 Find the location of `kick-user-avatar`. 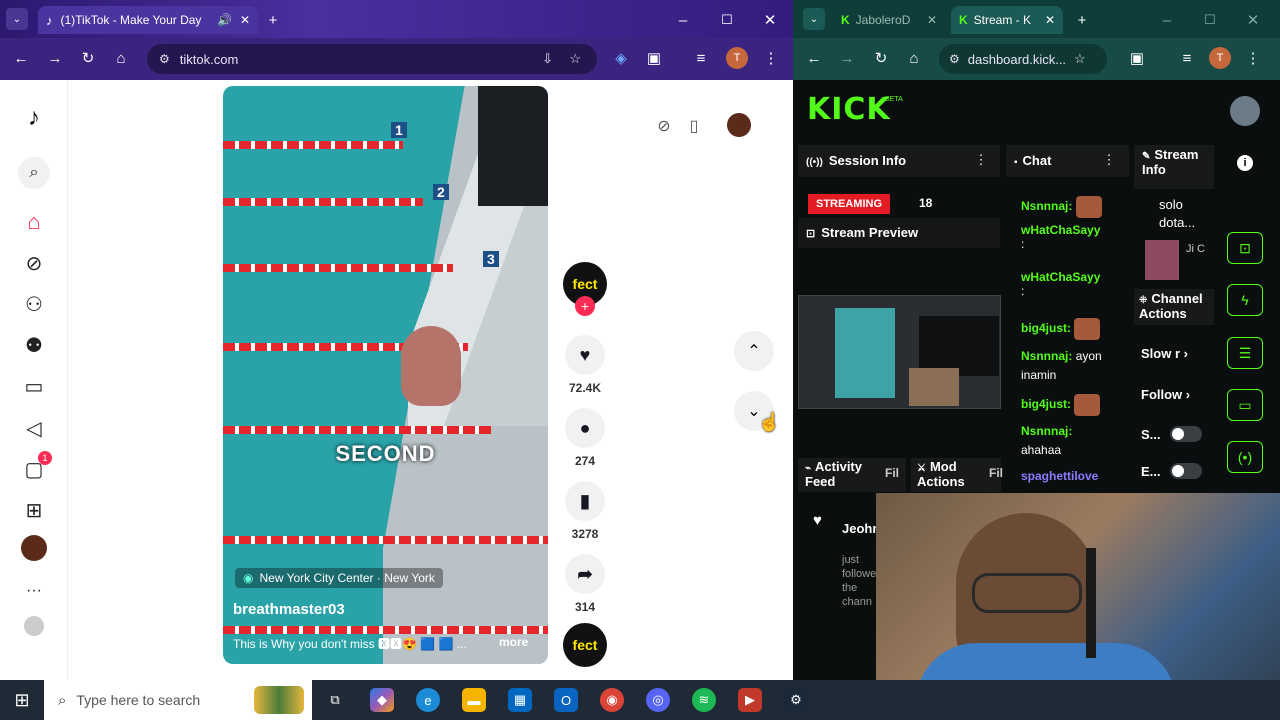

kick-user-avatar is located at coordinates (1245, 111).